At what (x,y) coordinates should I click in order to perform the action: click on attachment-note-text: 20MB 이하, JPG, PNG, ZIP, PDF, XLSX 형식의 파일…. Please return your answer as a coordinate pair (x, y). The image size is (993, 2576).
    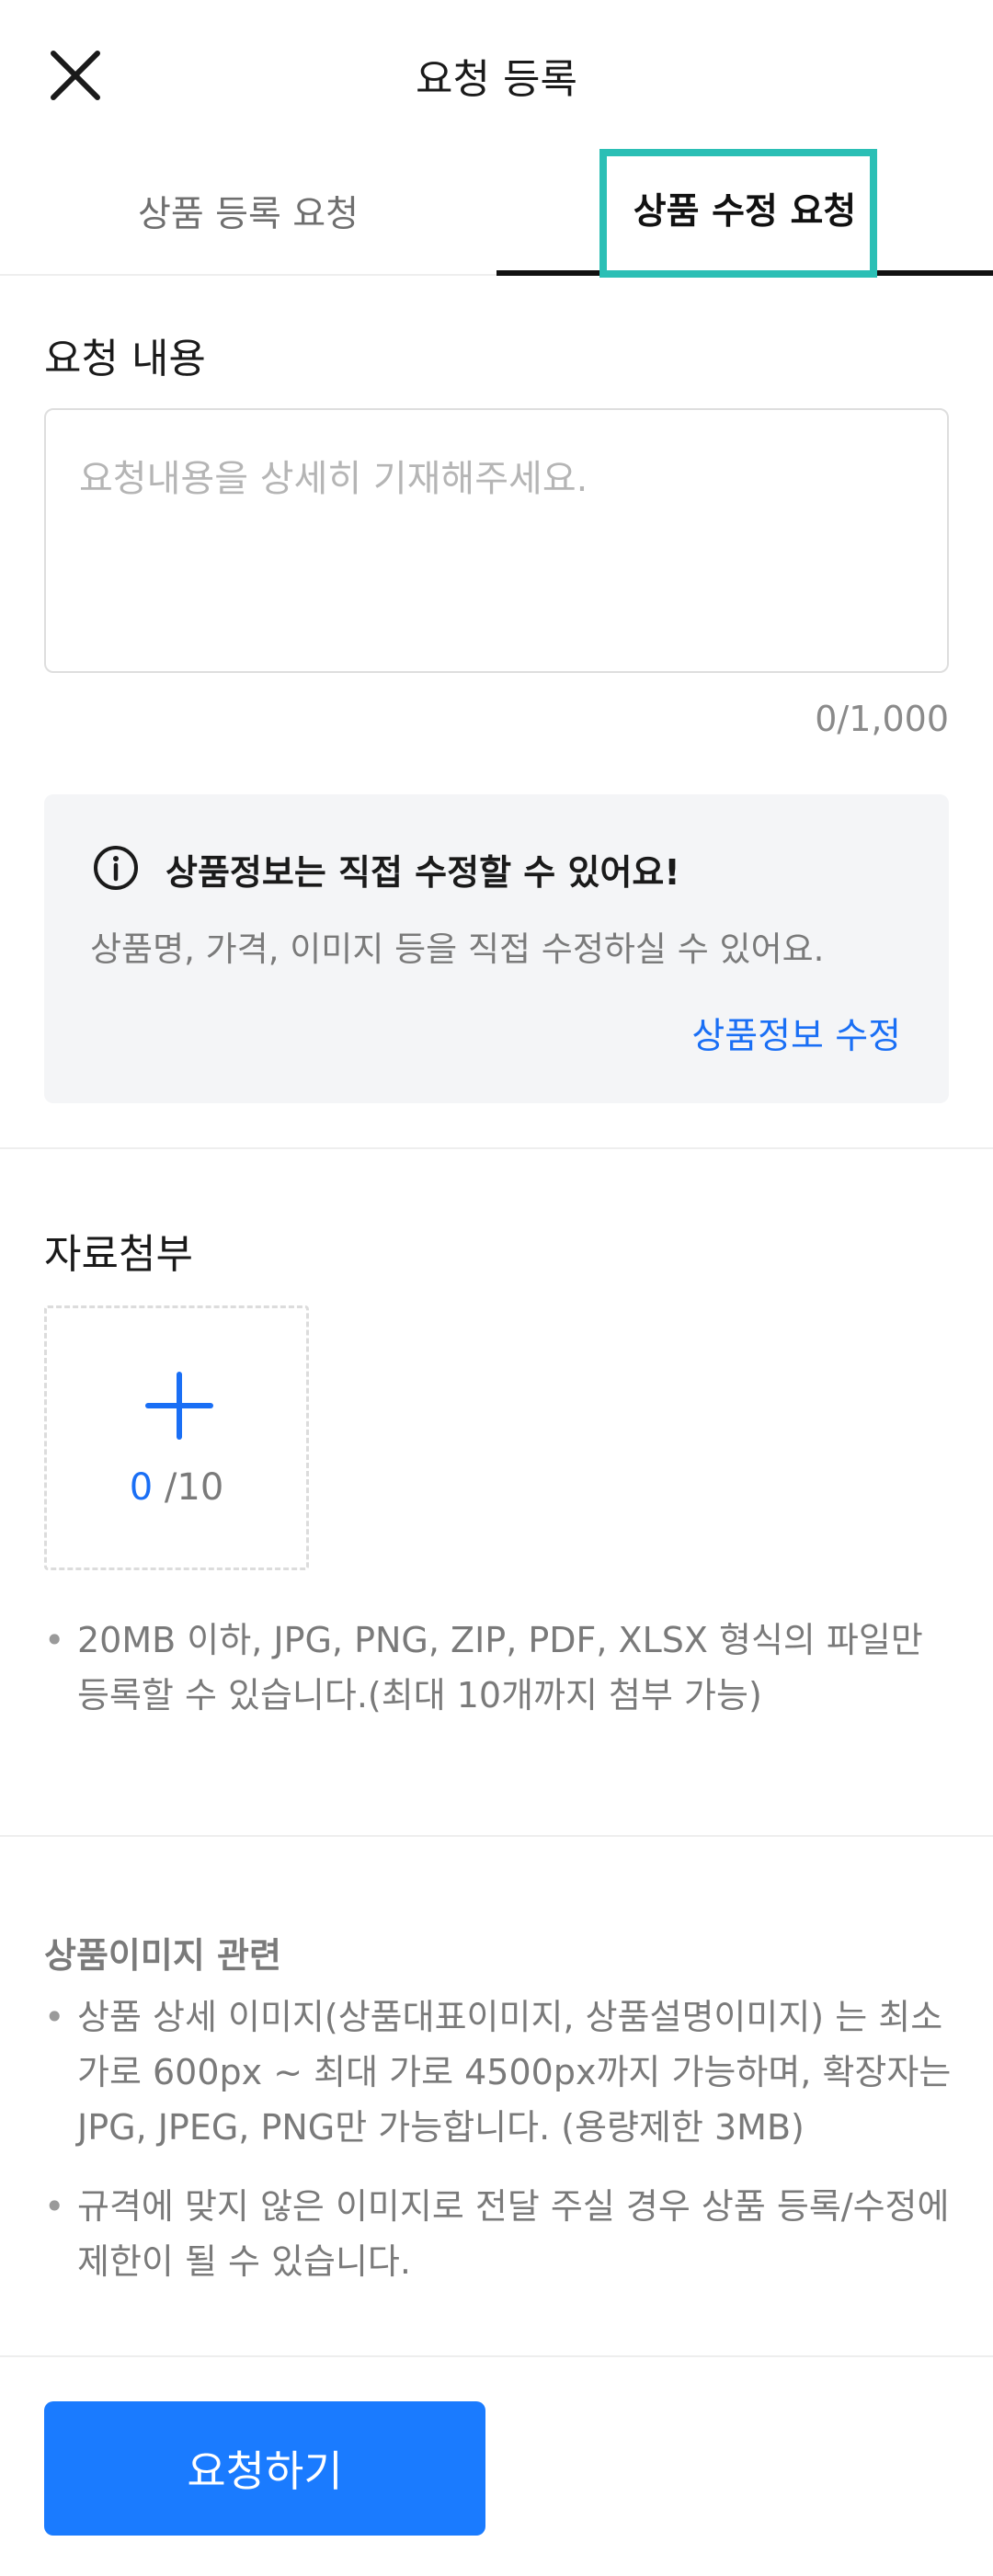
    Looking at the image, I should click on (500, 1667).